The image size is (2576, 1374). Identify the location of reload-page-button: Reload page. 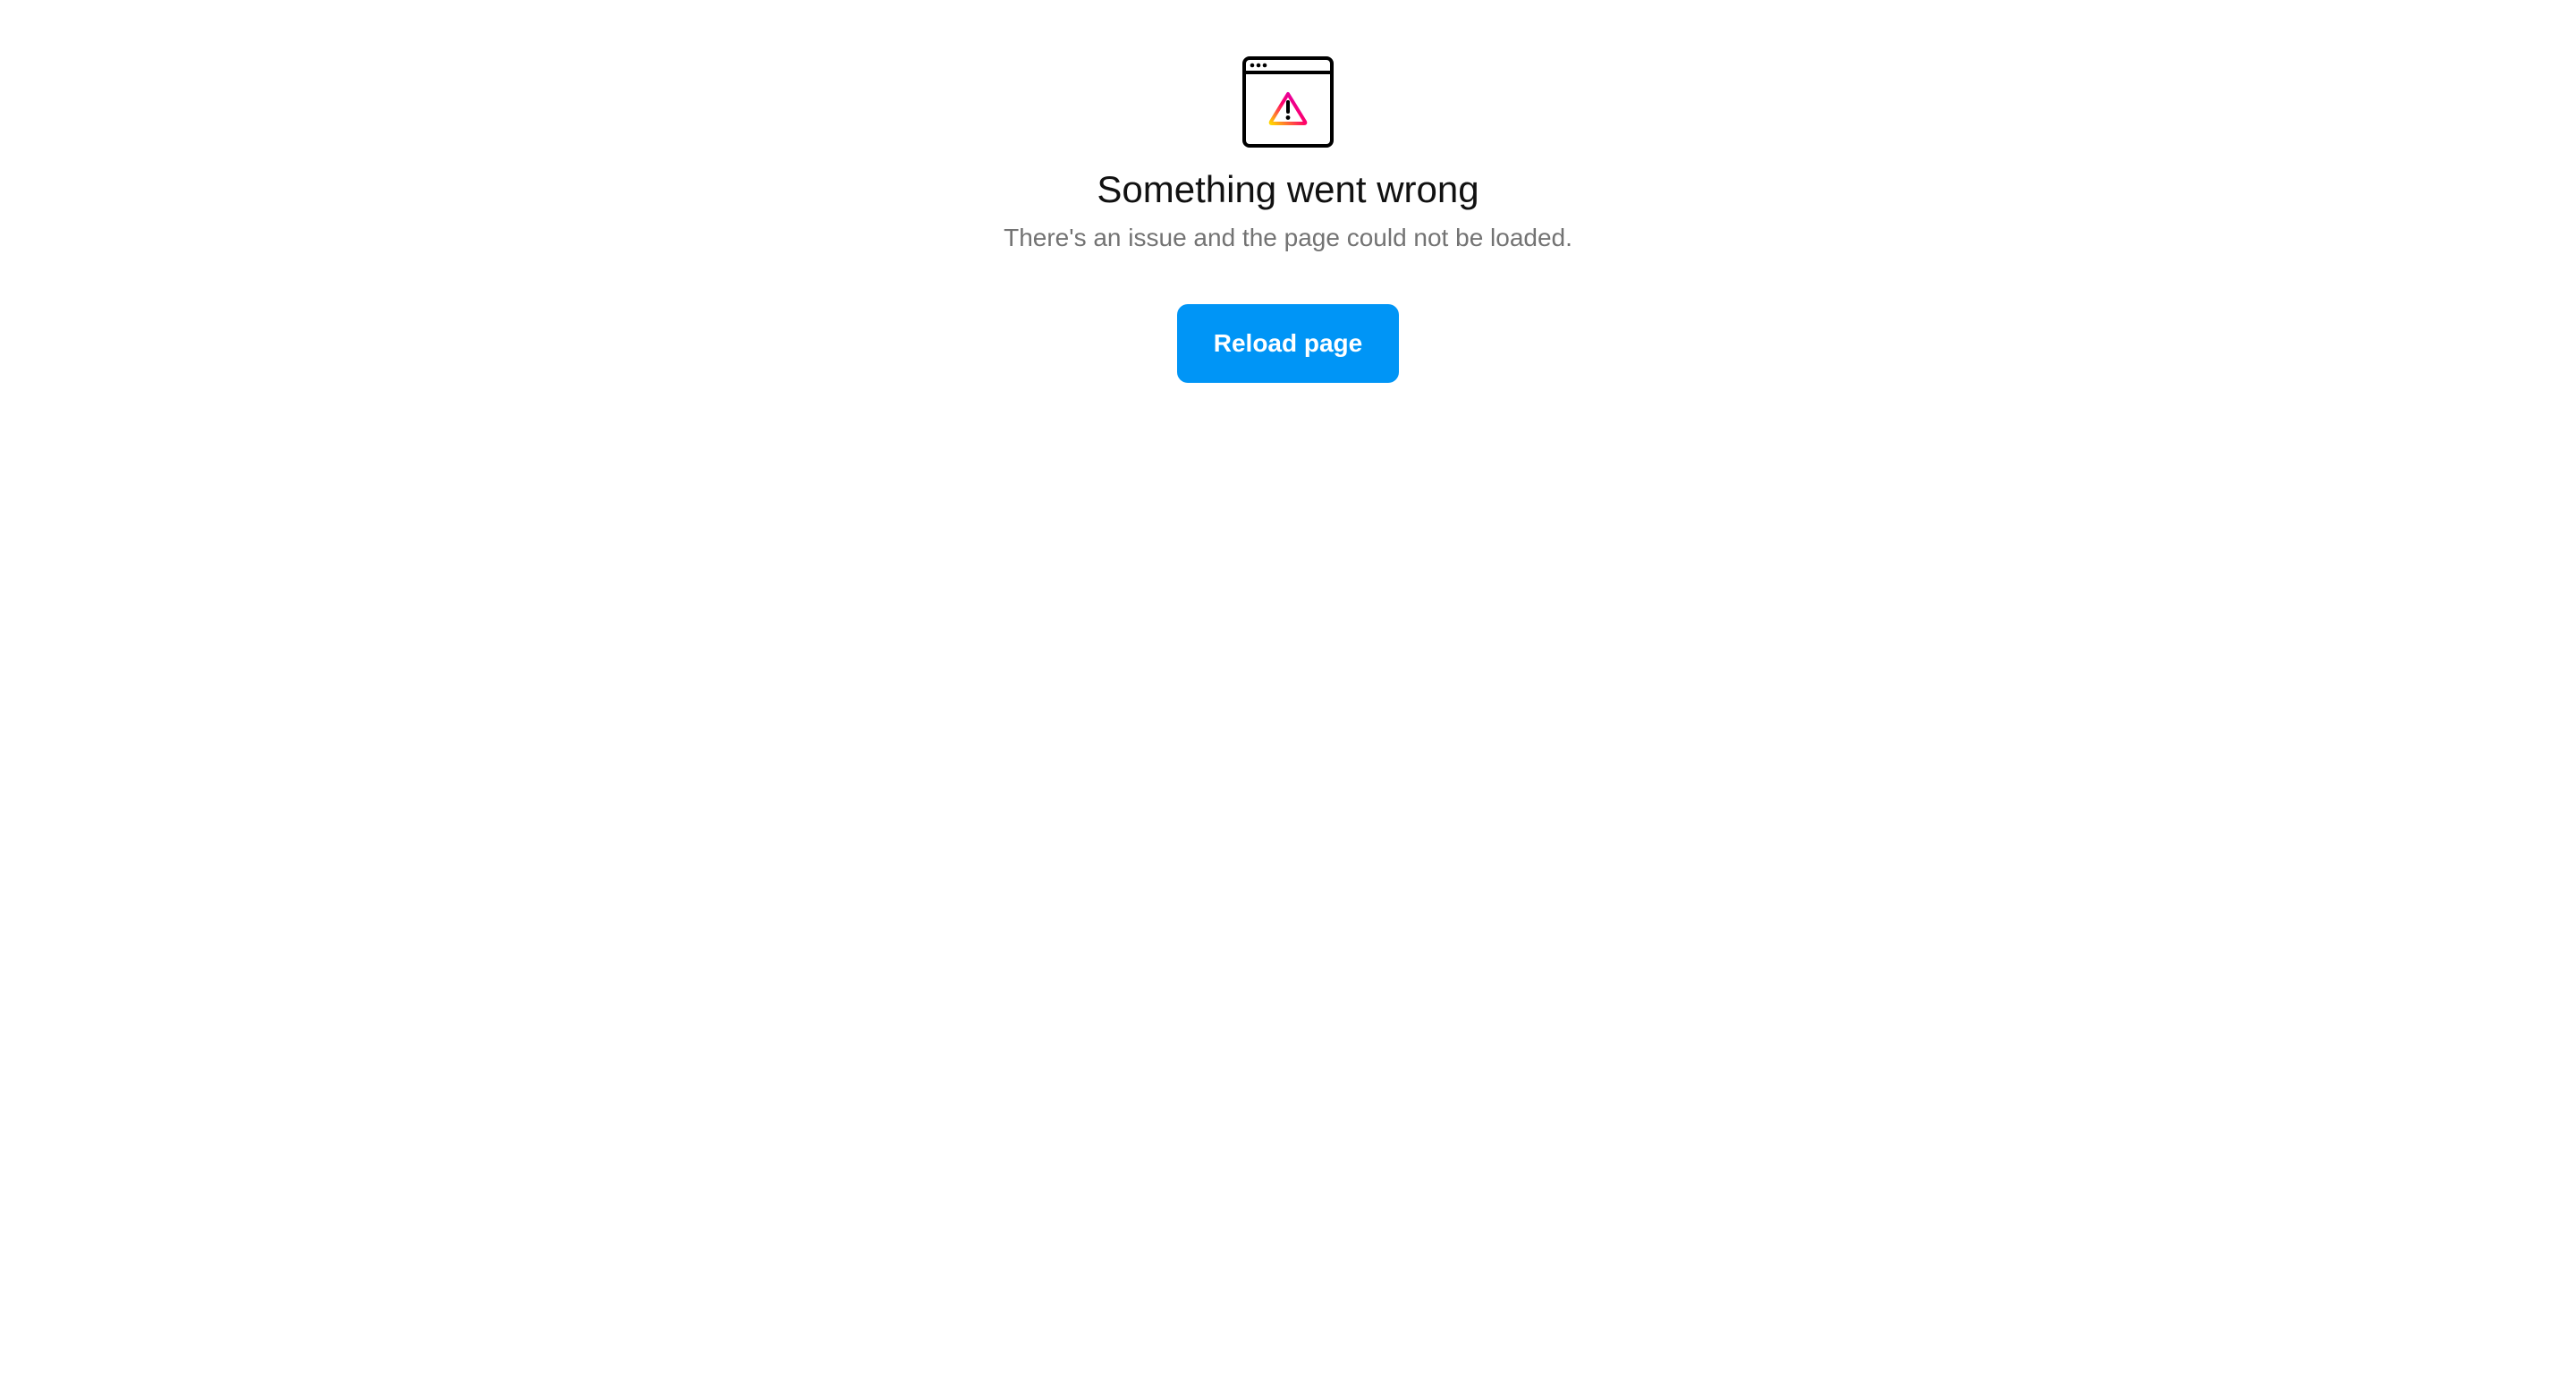
(1288, 343).